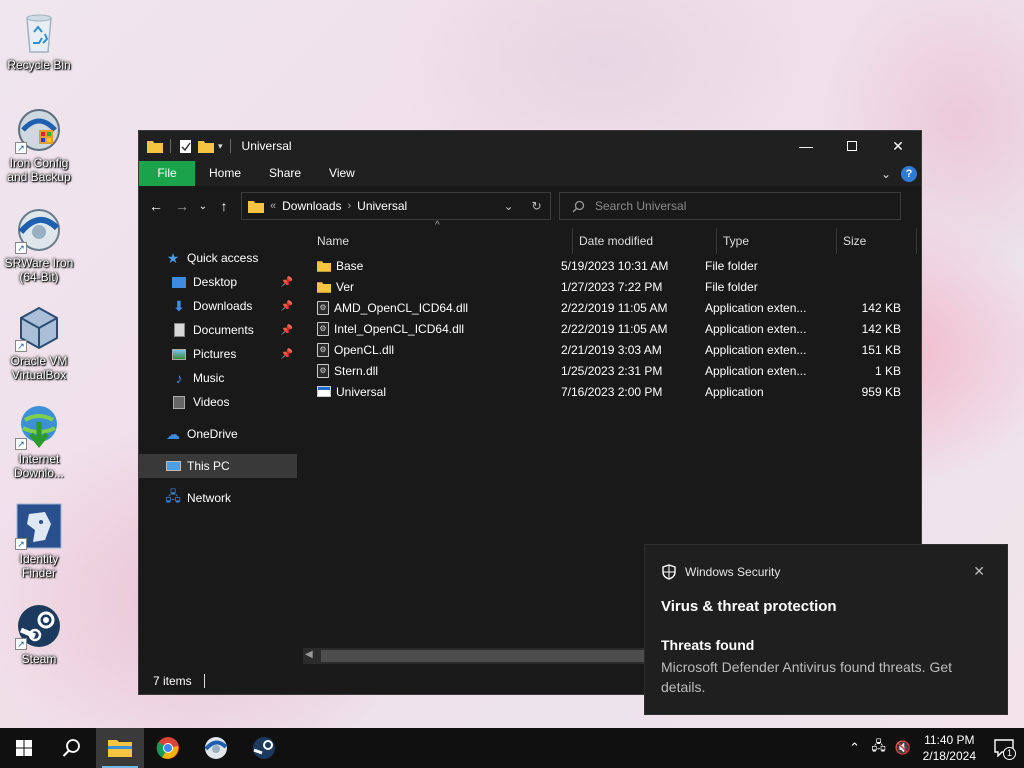 The width and height of the screenshot is (1024, 768). I want to click on nav-documents: Documents 📌, so click(218, 330).